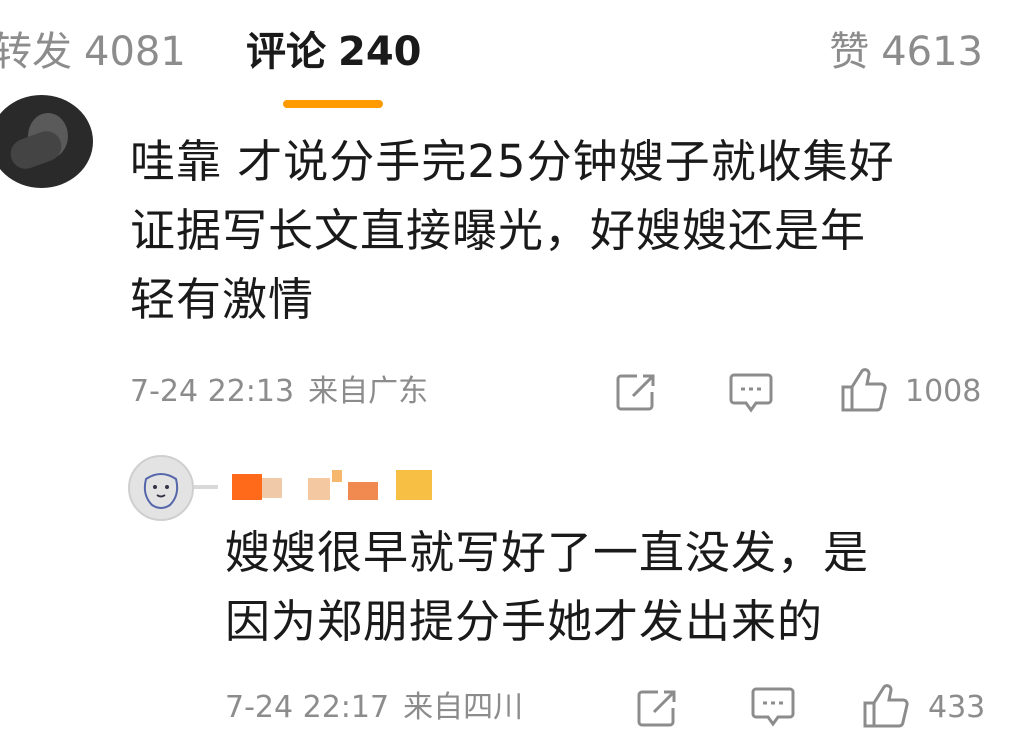  What do you see at coordinates (932, 52) in the screenshot?
I see `tab-likes-count: 4613` at bounding box center [932, 52].